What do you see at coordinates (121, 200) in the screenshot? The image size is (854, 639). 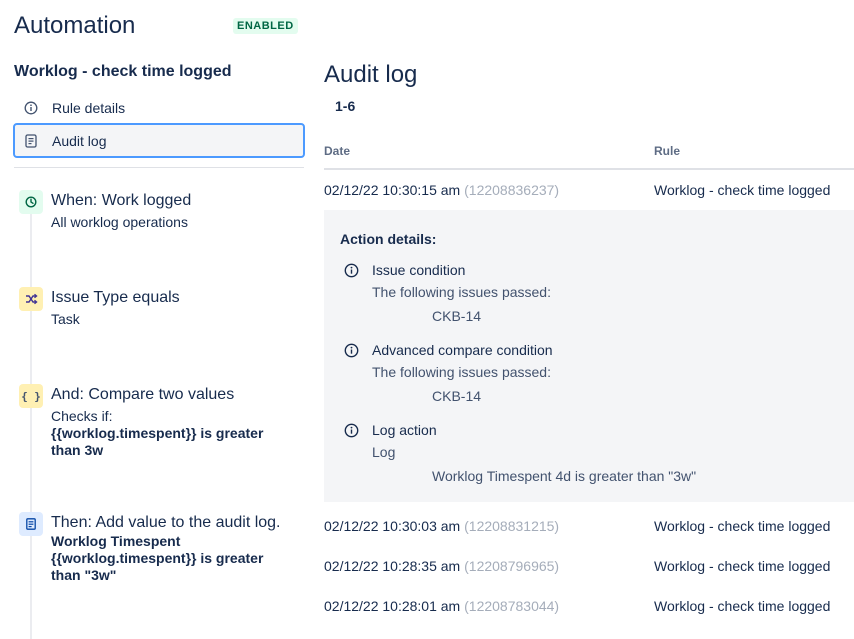 I see `step-title: When: Work logged` at bounding box center [121, 200].